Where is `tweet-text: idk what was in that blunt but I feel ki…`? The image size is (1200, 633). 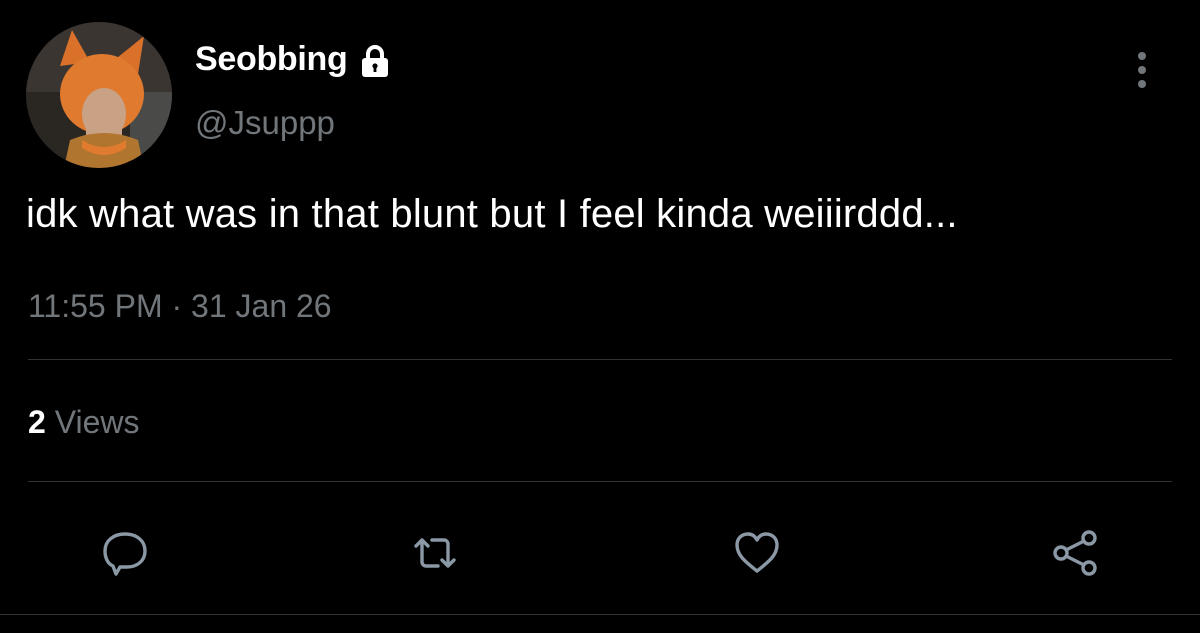 tweet-text: idk what was in that blunt but I feel ki… is located at coordinates (492, 214).